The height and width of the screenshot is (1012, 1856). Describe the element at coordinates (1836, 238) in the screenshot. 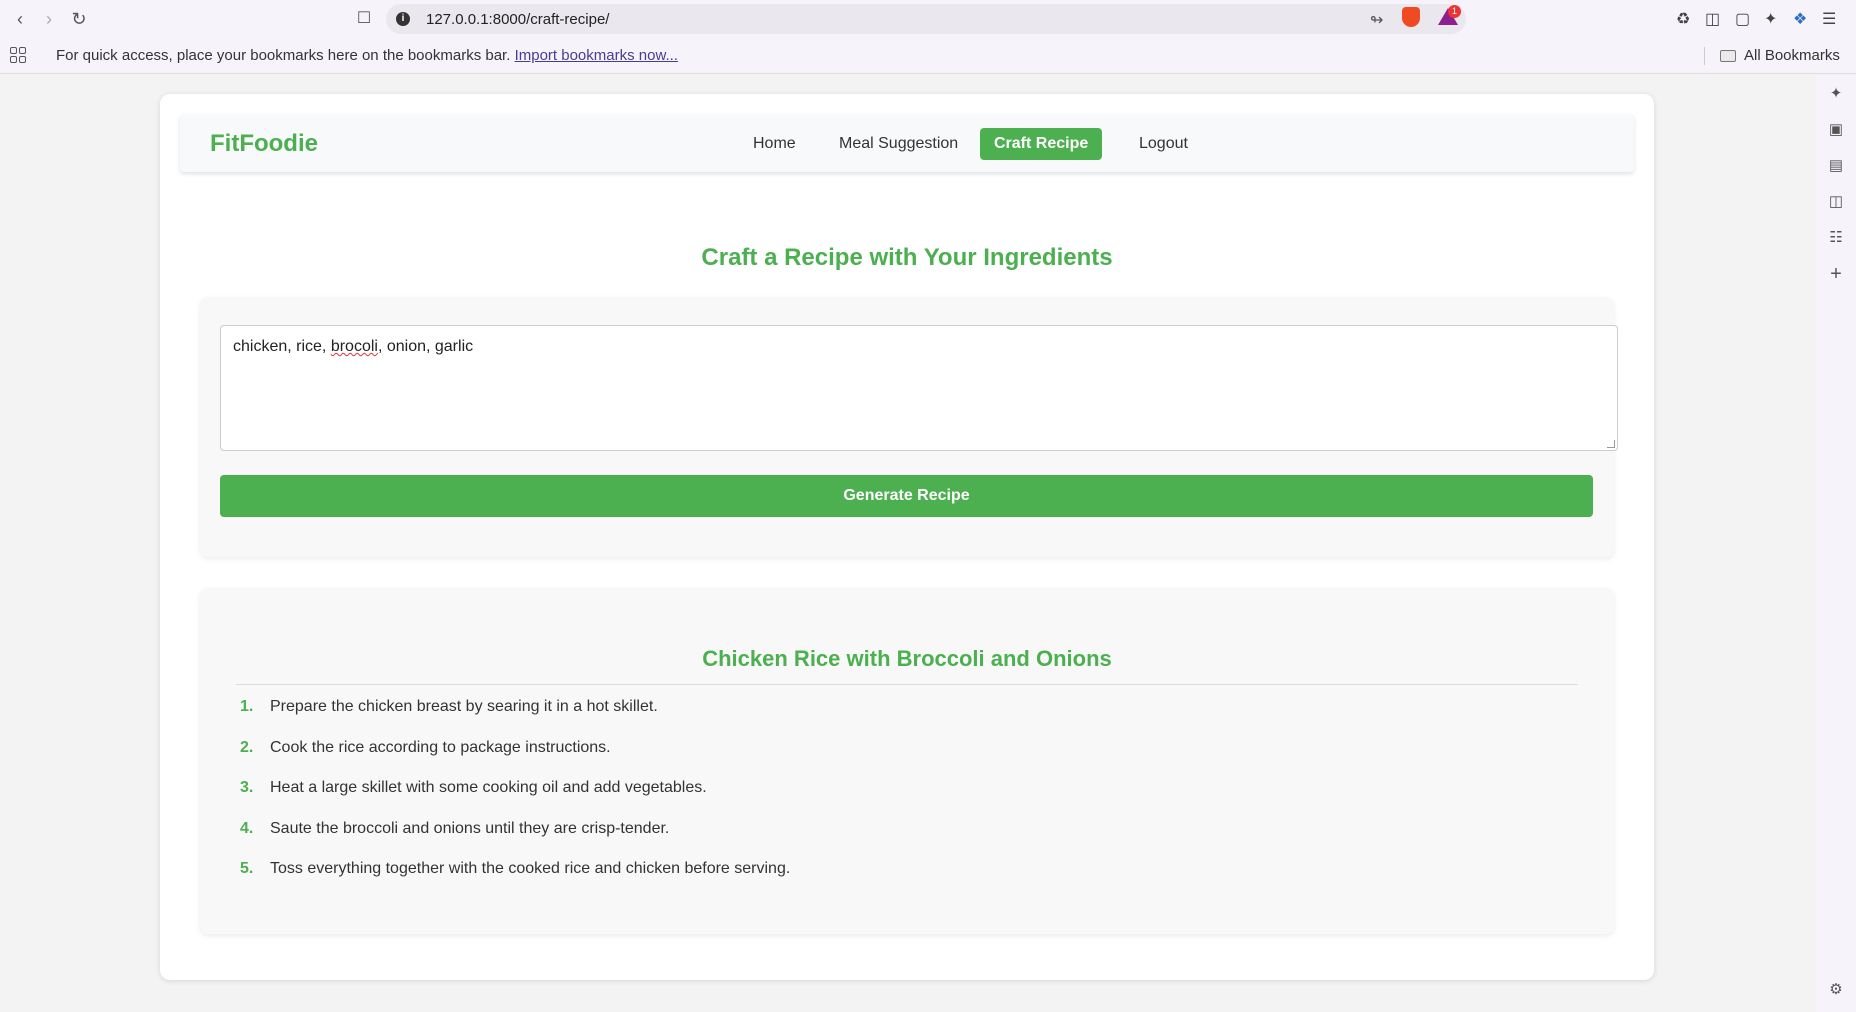

I see `reading-list-icon: ☷` at that location.